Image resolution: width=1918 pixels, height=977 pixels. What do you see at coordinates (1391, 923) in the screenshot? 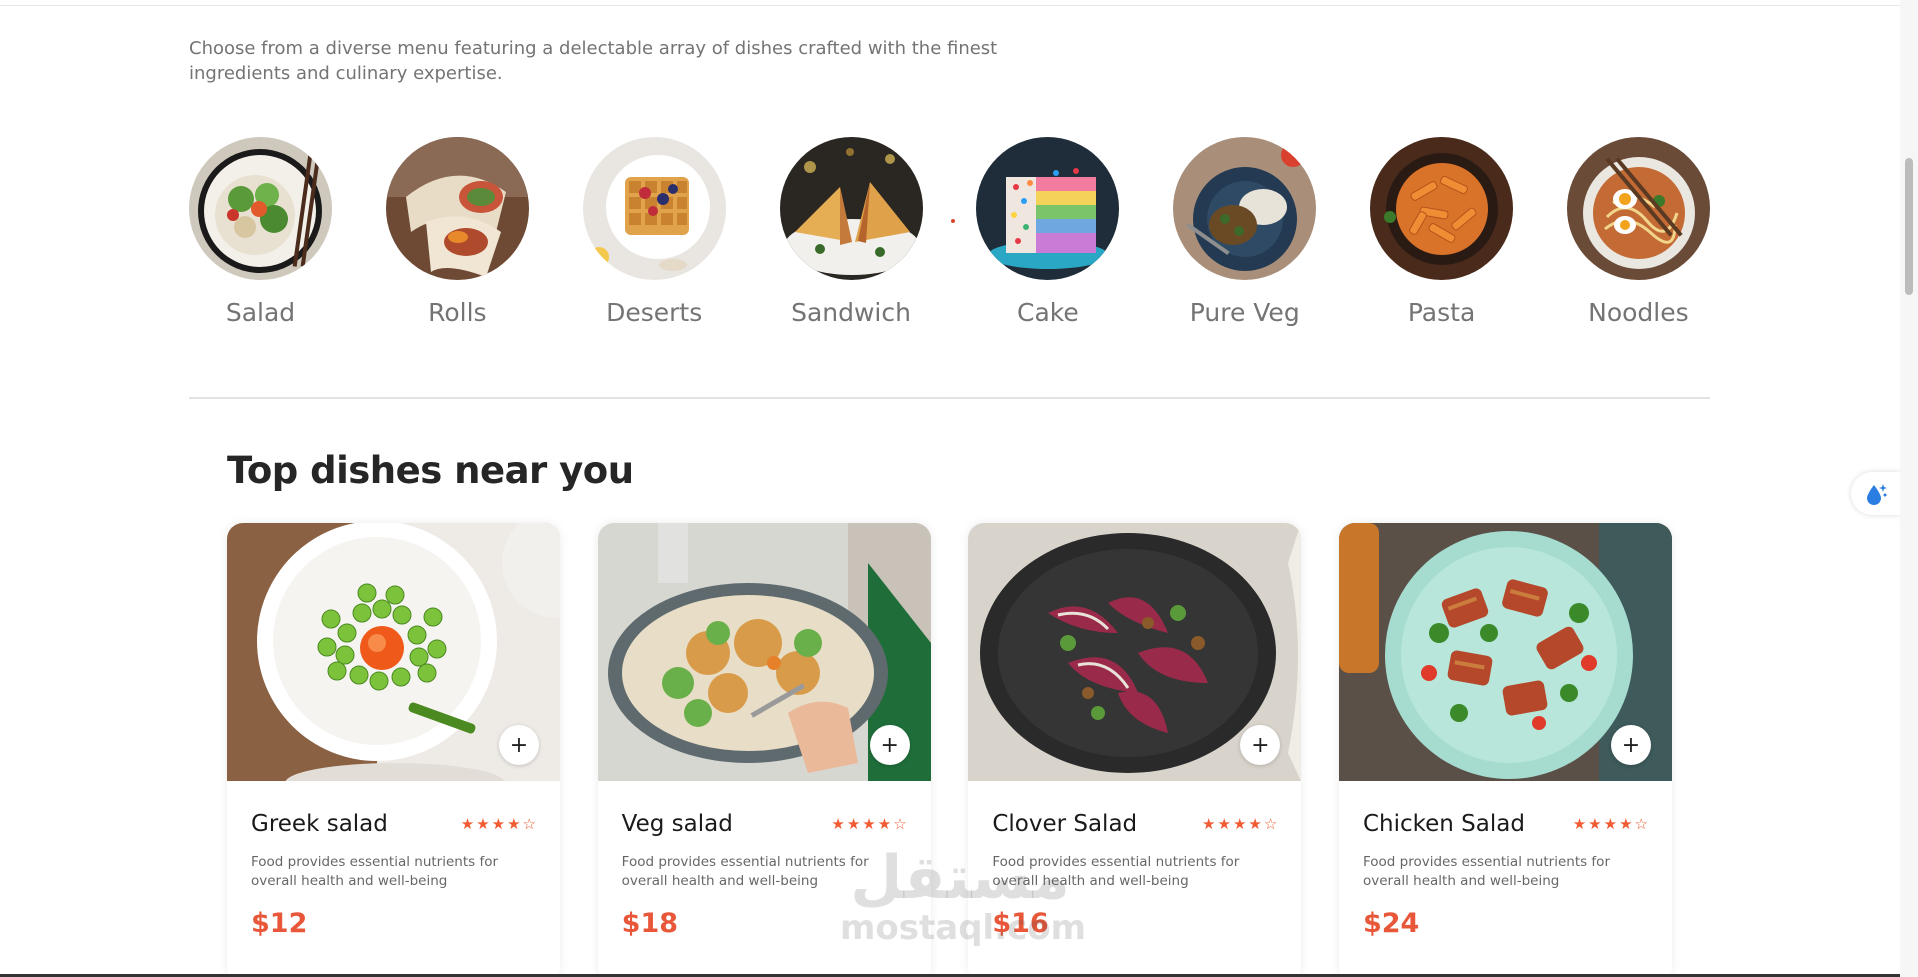
I see `dish-price: $24` at bounding box center [1391, 923].